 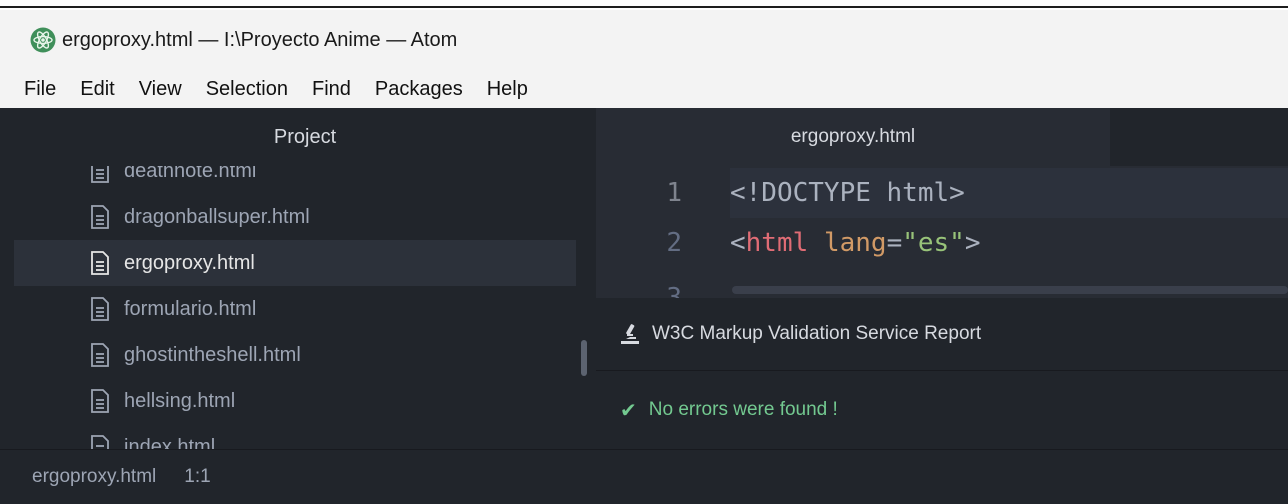 What do you see at coordinates (777, 243) in the screenshot?
I see `code-token: html` at bounding box center [777, 243].